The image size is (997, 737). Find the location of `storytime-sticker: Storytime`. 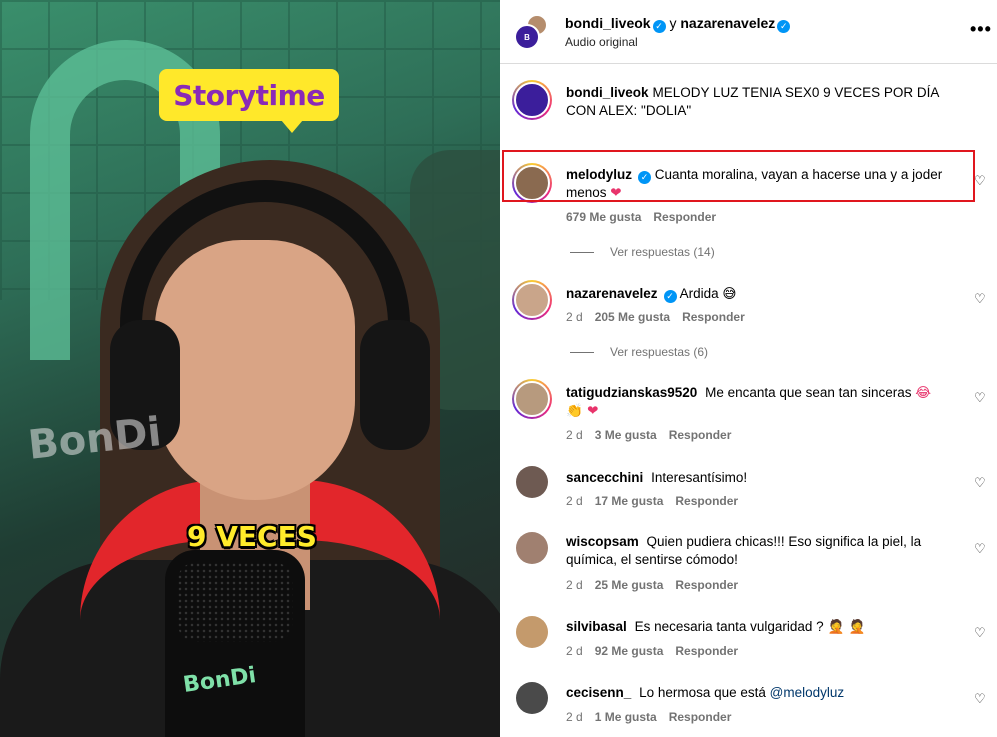

storytime-sticker: Storytime is located at coordinates (249, 101).